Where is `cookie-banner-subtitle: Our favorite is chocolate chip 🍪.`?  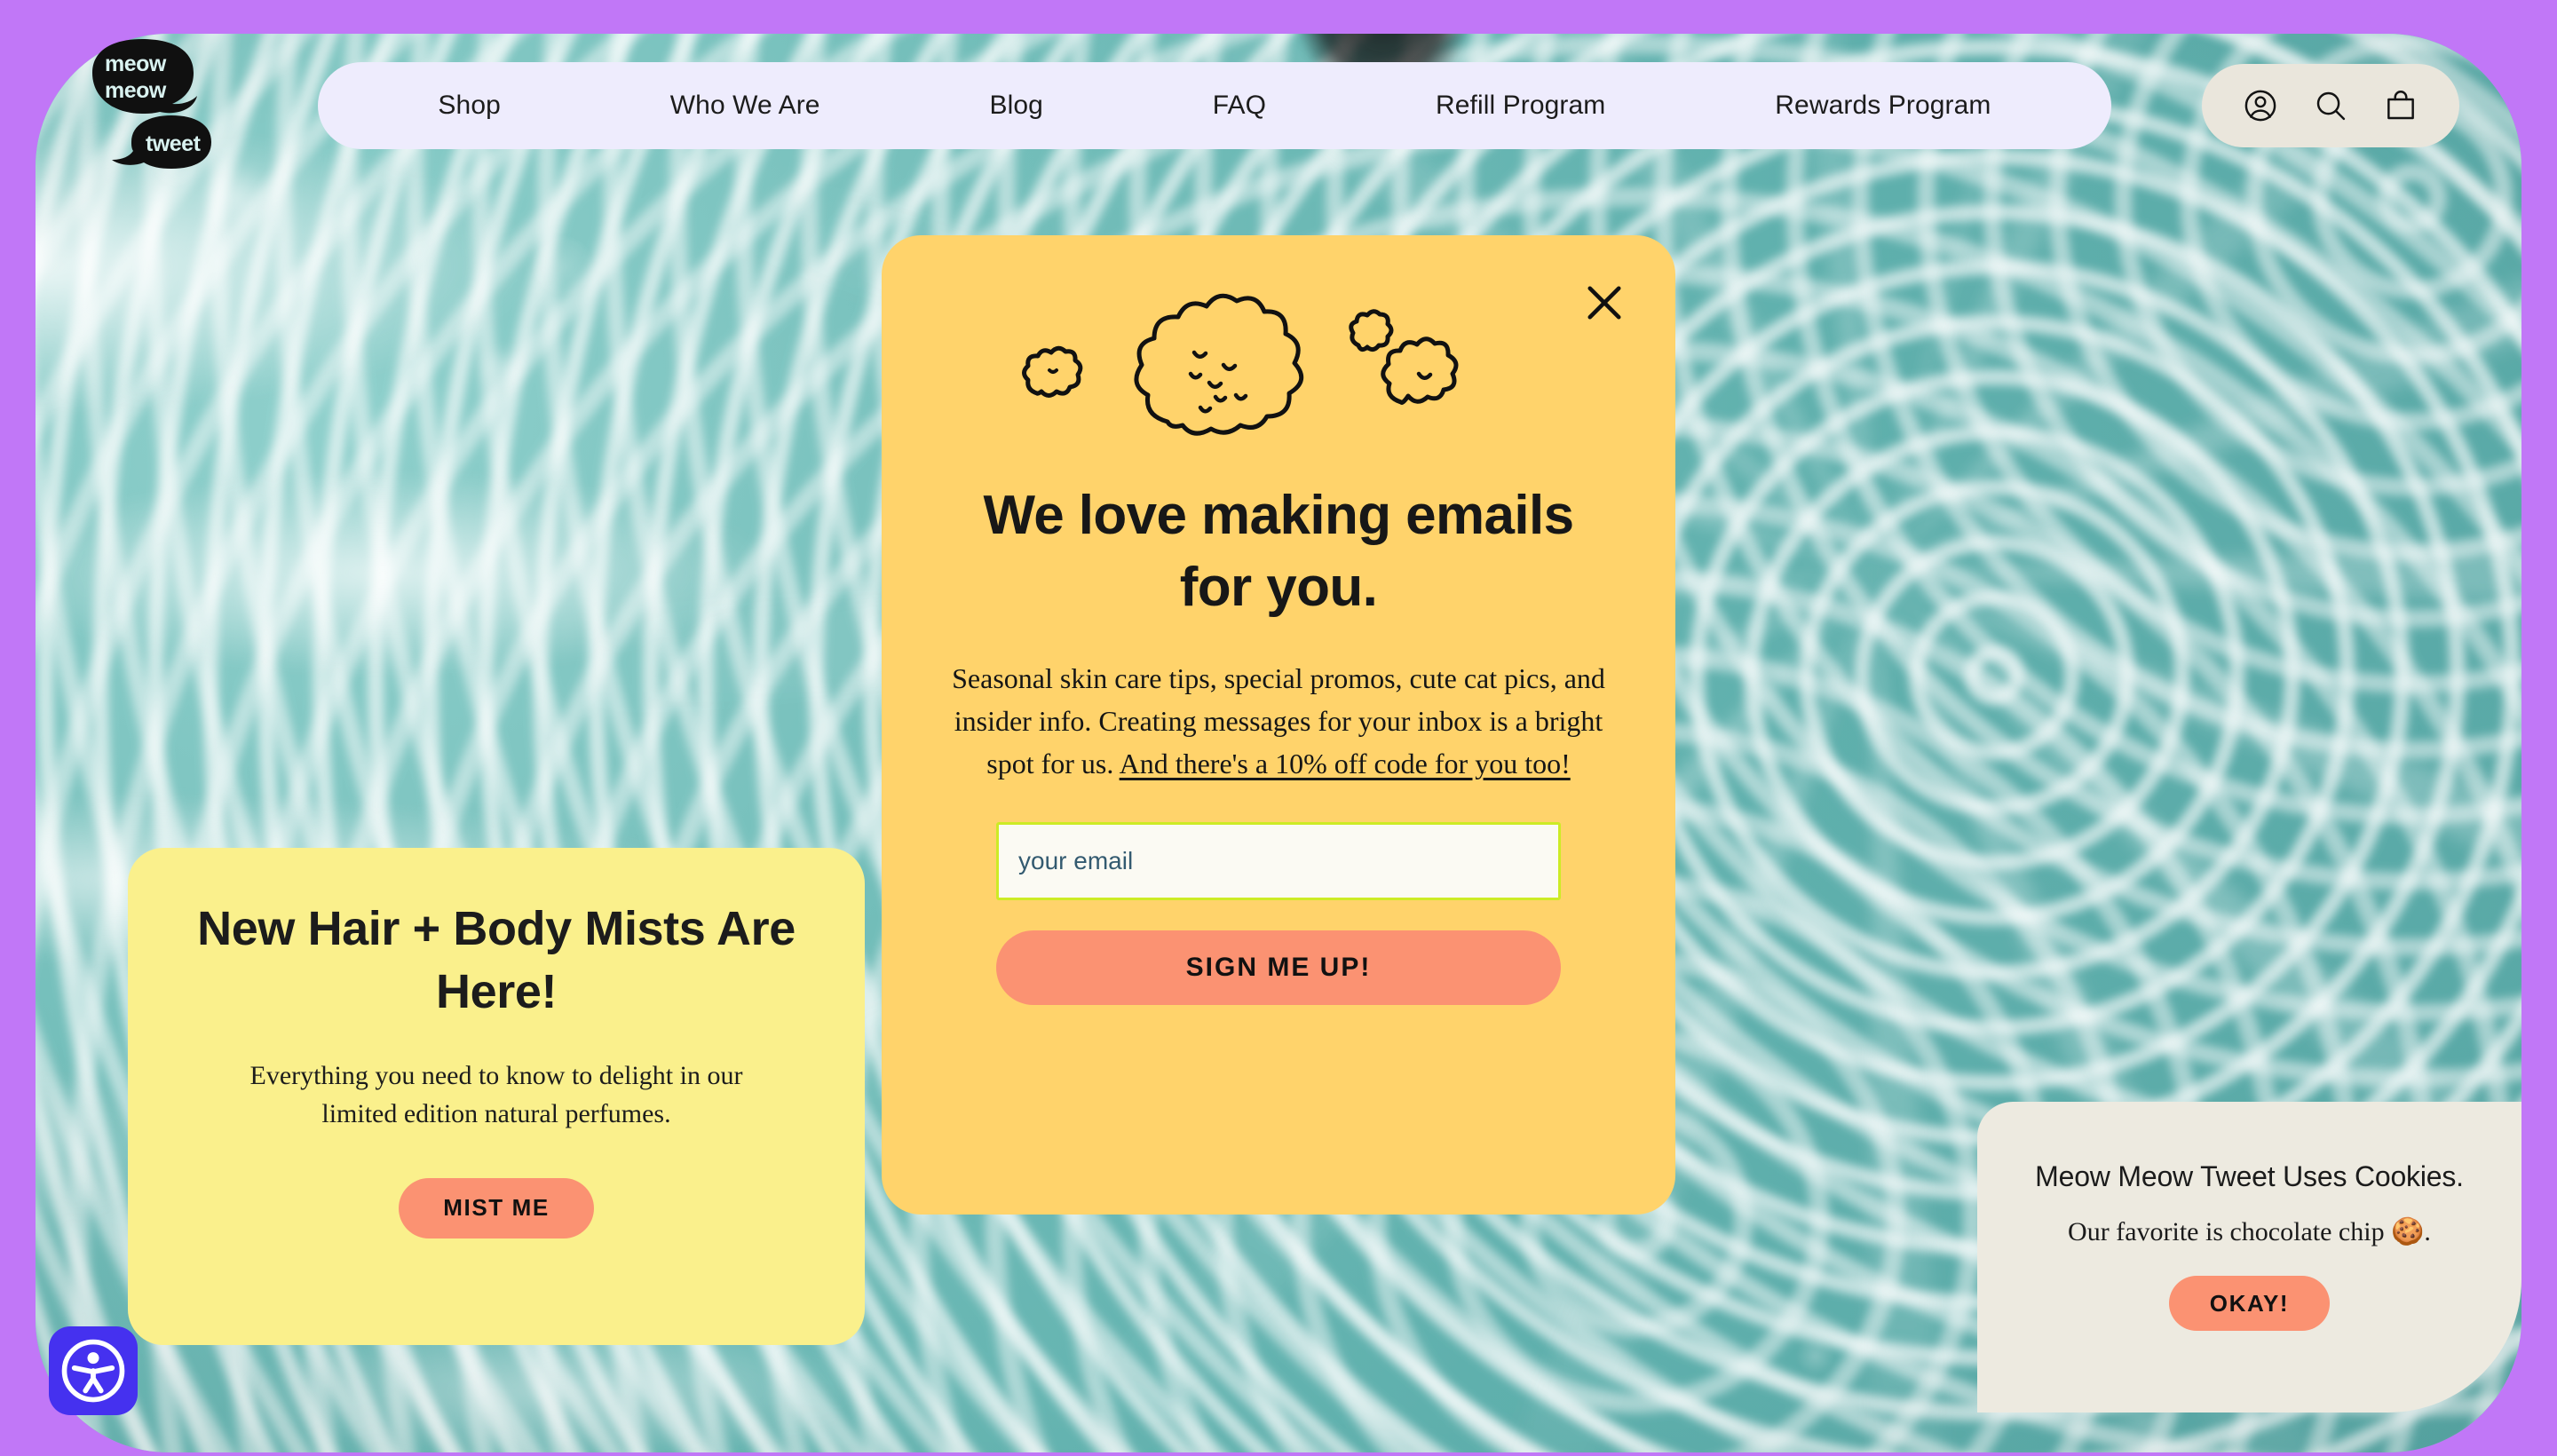
cookie-banner-subtitle: Our favorite is chocolate chip 🍪. is located at coordinates (2249, 1231).